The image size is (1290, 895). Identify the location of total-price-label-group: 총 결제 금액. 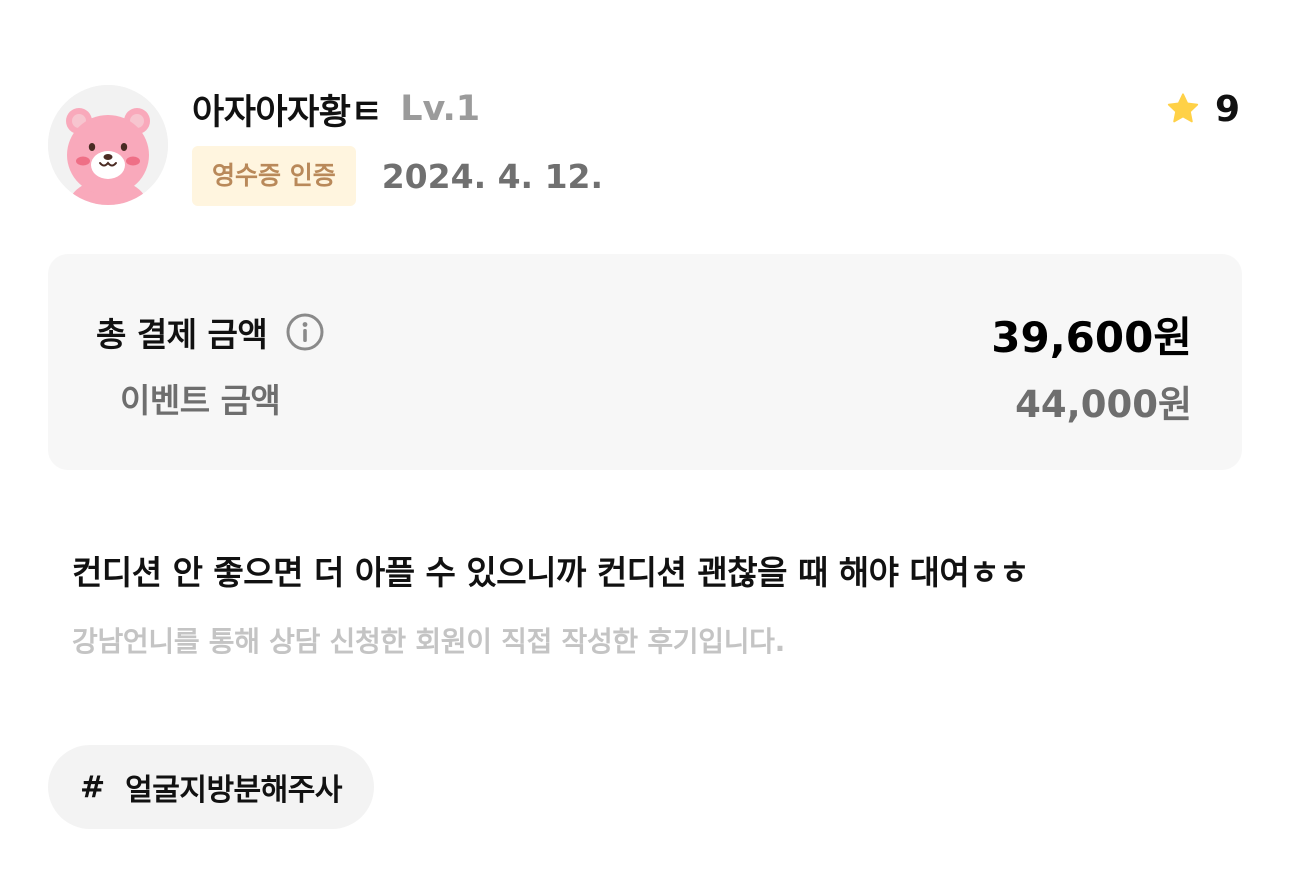
(210, 332).